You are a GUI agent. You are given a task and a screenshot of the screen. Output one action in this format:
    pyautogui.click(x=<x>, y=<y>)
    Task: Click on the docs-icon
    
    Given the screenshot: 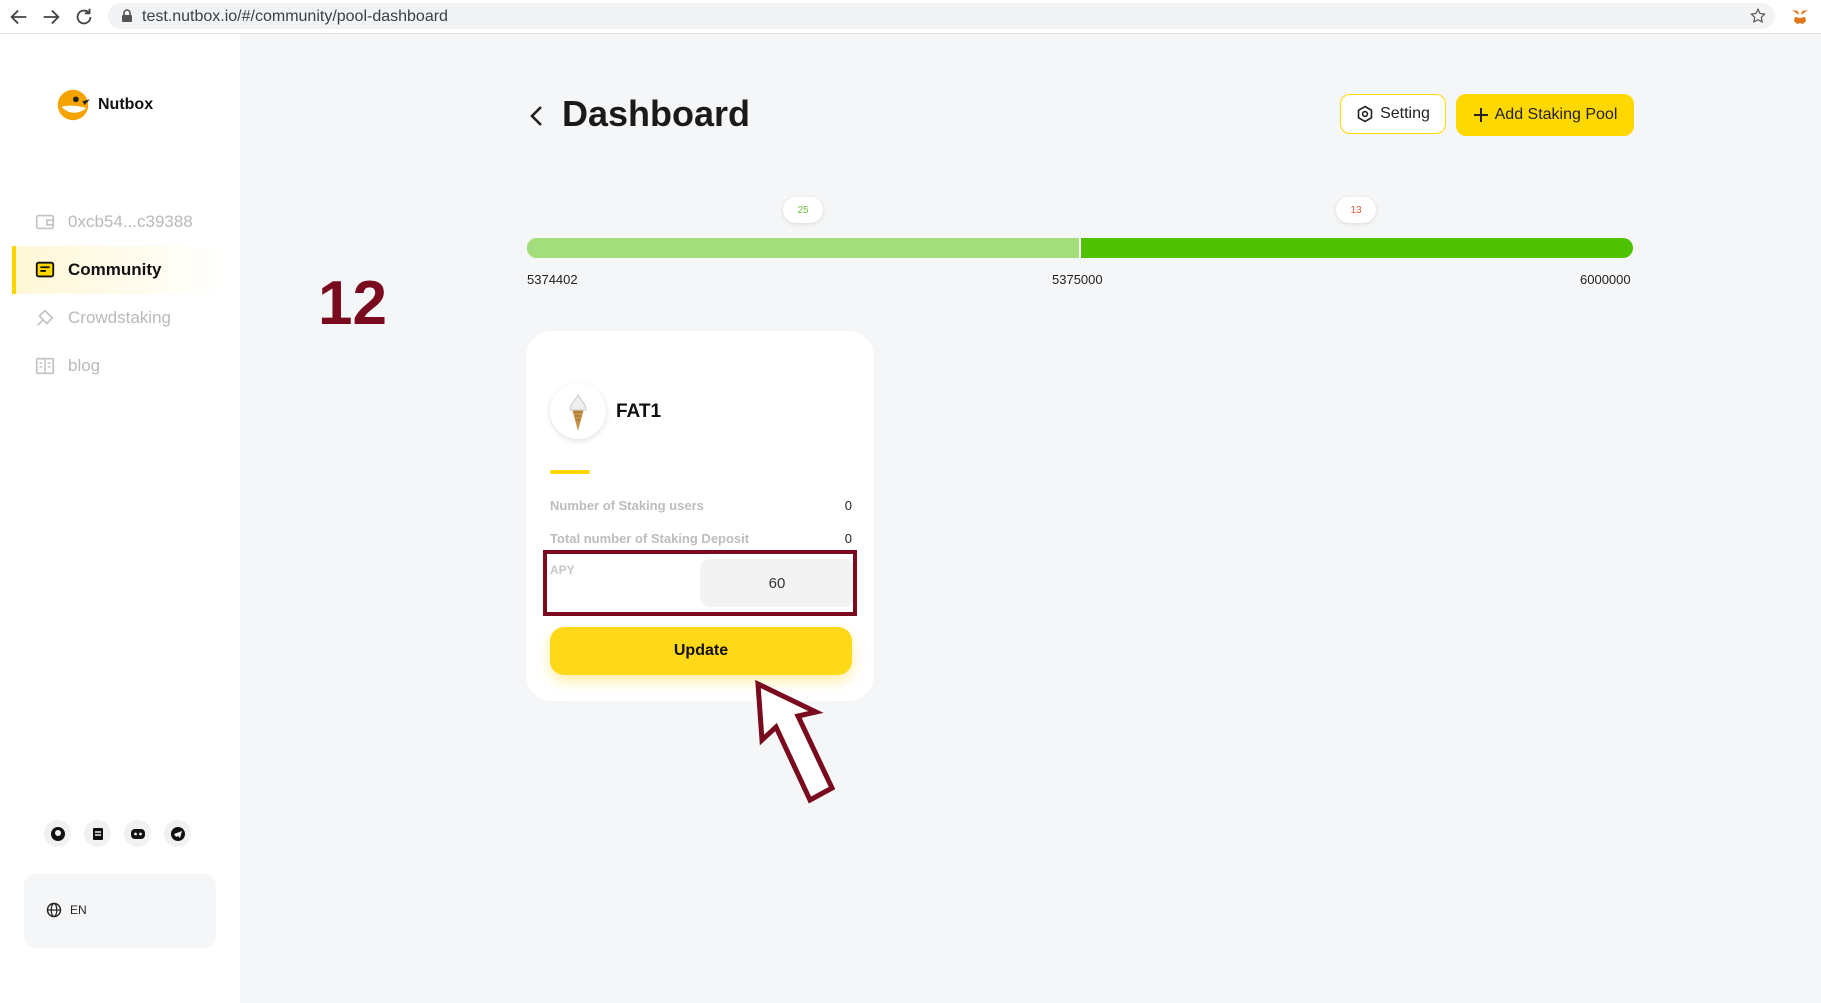 What is the action you would take?
    pyautogui.click(x=97, y=833)
    